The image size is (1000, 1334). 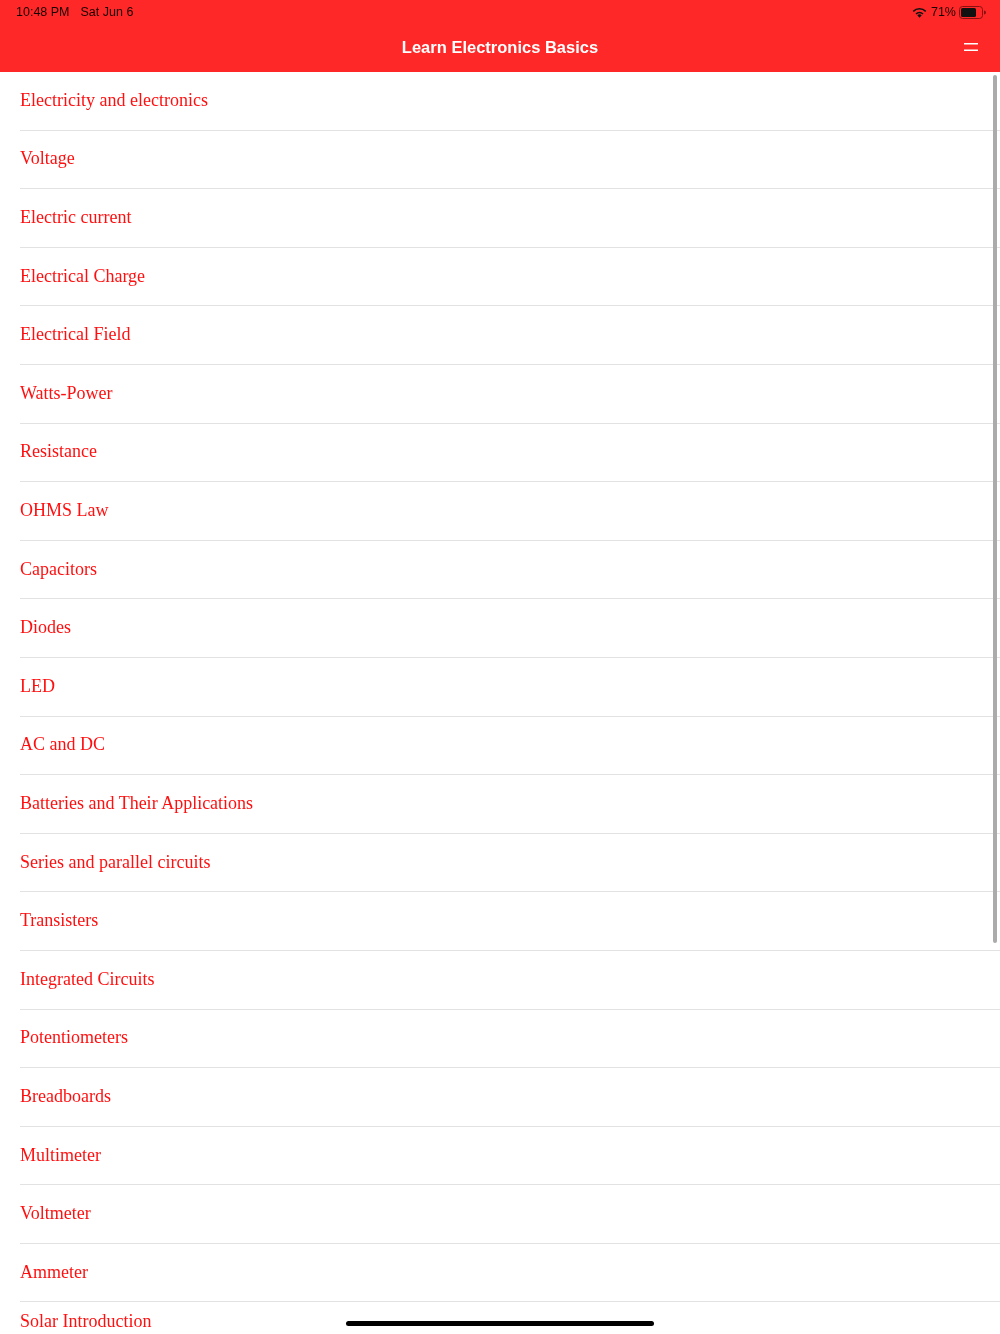 What do you see at coordinates (510, 980) in the screenshot?
I see `topic-item: Integrated Circuits` at bounding box center [510, 980].